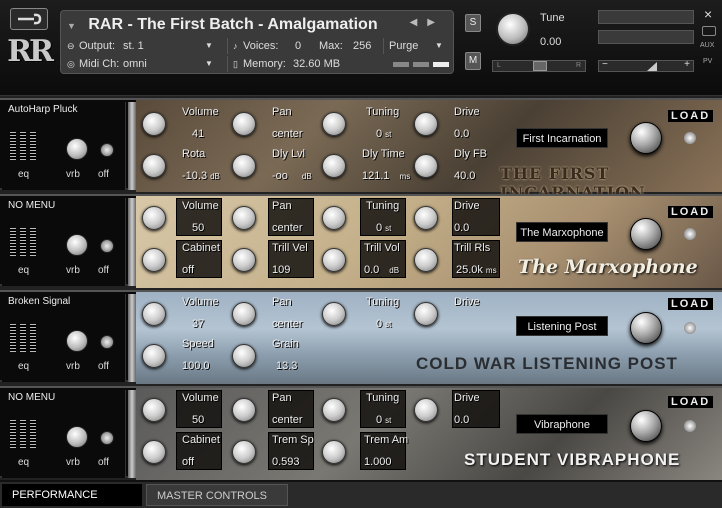 The width and height of the screenshot is (722, 508). I want to click on trill-volume-knob, so click(334, 260).